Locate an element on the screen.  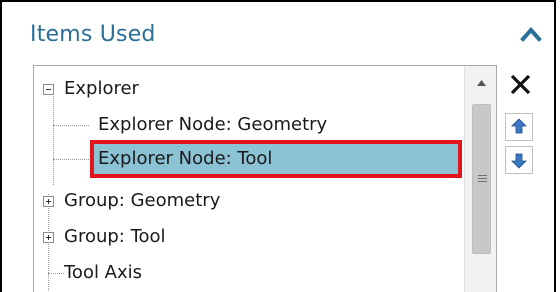
move-down-button is located at coordinates (519, 160).